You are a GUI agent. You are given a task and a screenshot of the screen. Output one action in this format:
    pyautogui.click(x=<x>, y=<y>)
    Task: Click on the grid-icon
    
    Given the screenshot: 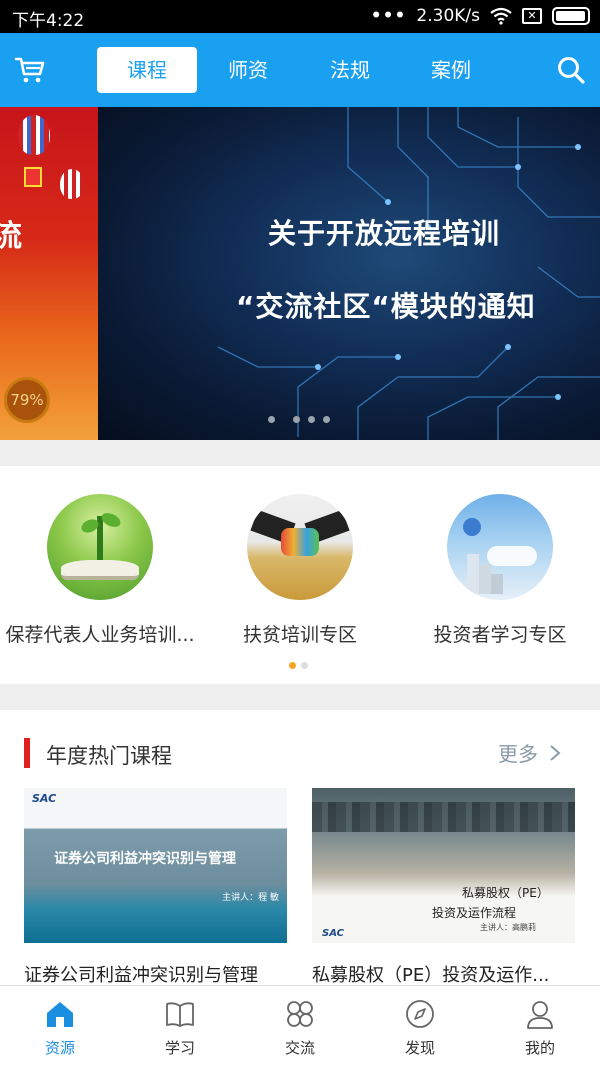 What is the action you would take?
    pyautogui.click(x=300, y=1014)
    